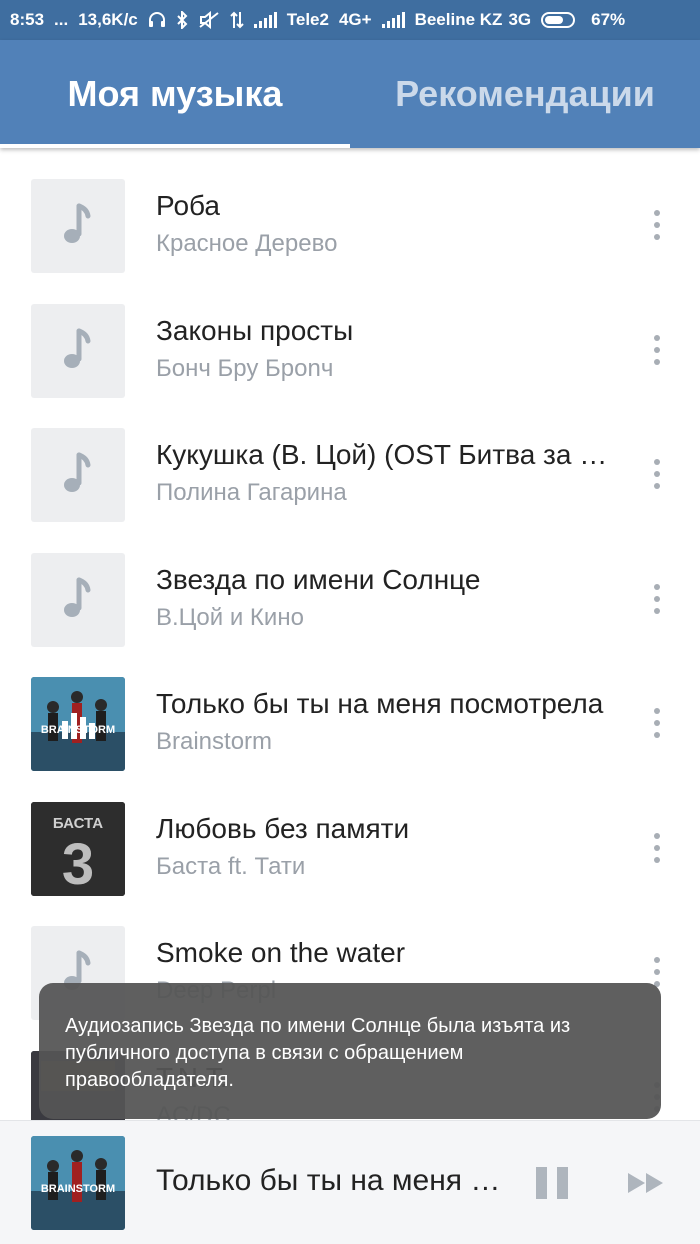 Image resolution: width=700 pixels, height=1244 pixels. I want to click on track-artist: Полина Гагарина, so click(251, 492).